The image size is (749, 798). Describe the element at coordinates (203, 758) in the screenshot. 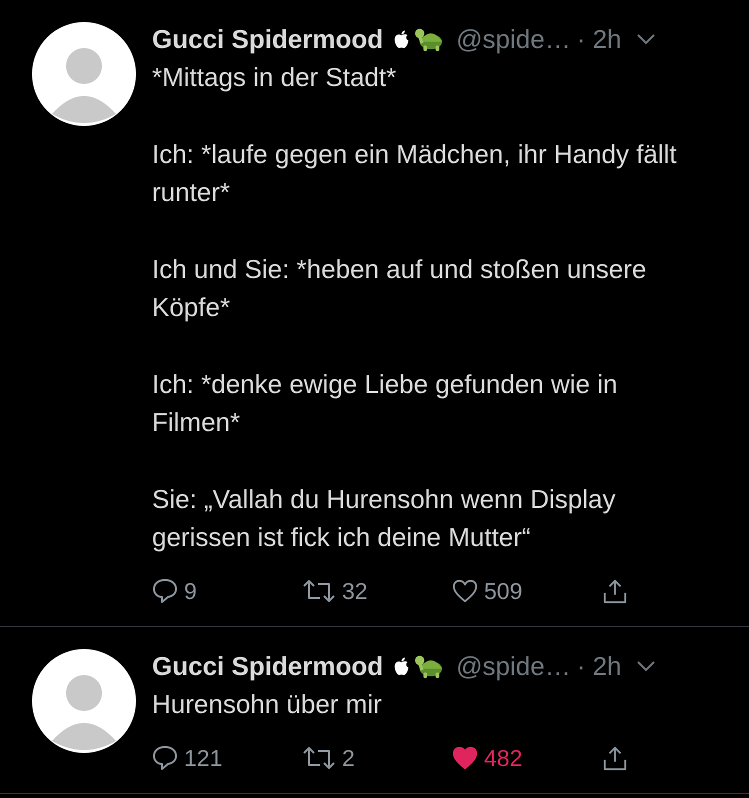

I see `reply-count: 121` at that location.